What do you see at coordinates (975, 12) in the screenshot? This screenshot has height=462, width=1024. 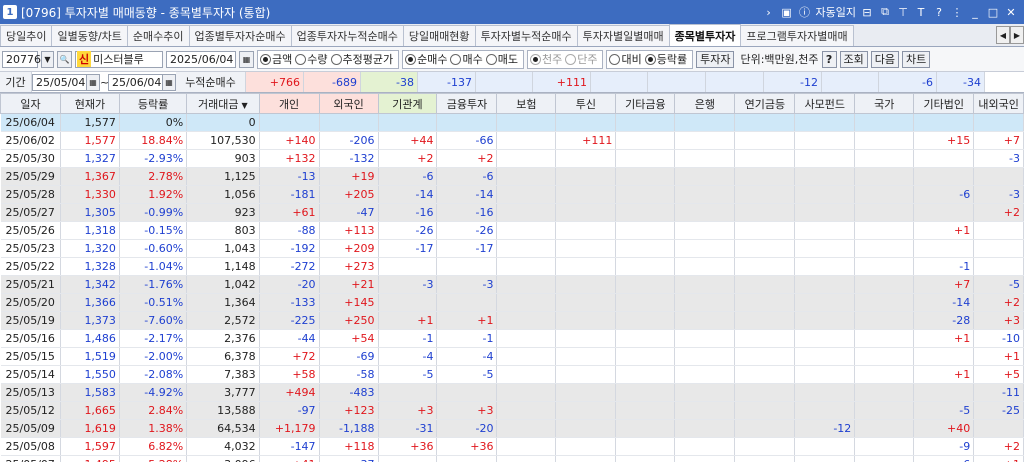 I see `minimize-icon: _` at bounding box center [975, 12].